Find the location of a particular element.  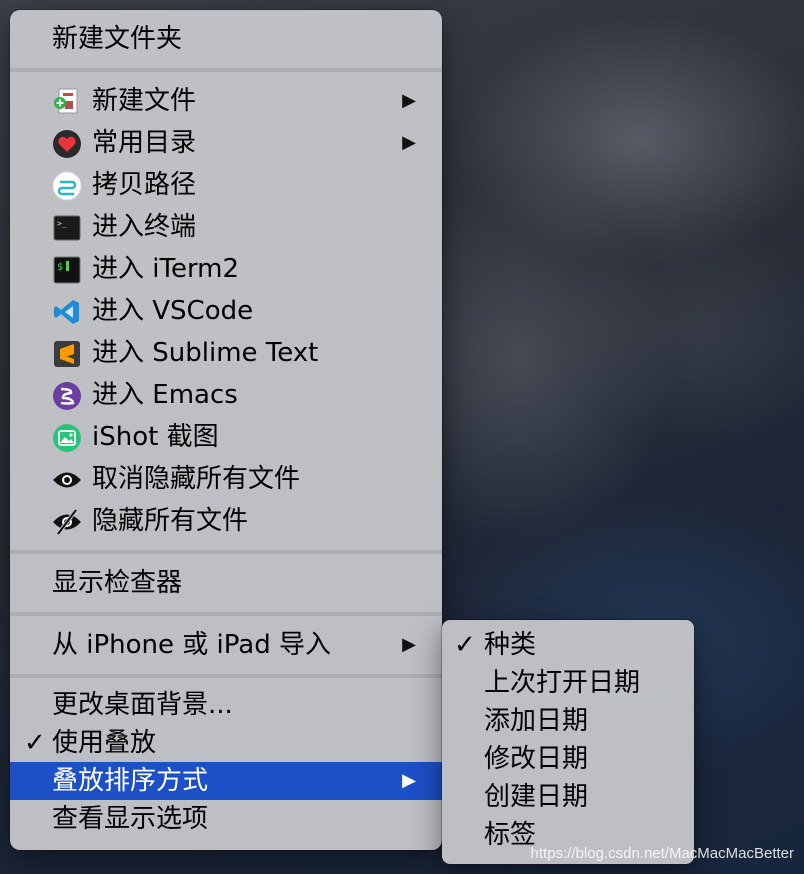

menu-item-label: 进入 Sublime Text is located at coordinates (205, 353).